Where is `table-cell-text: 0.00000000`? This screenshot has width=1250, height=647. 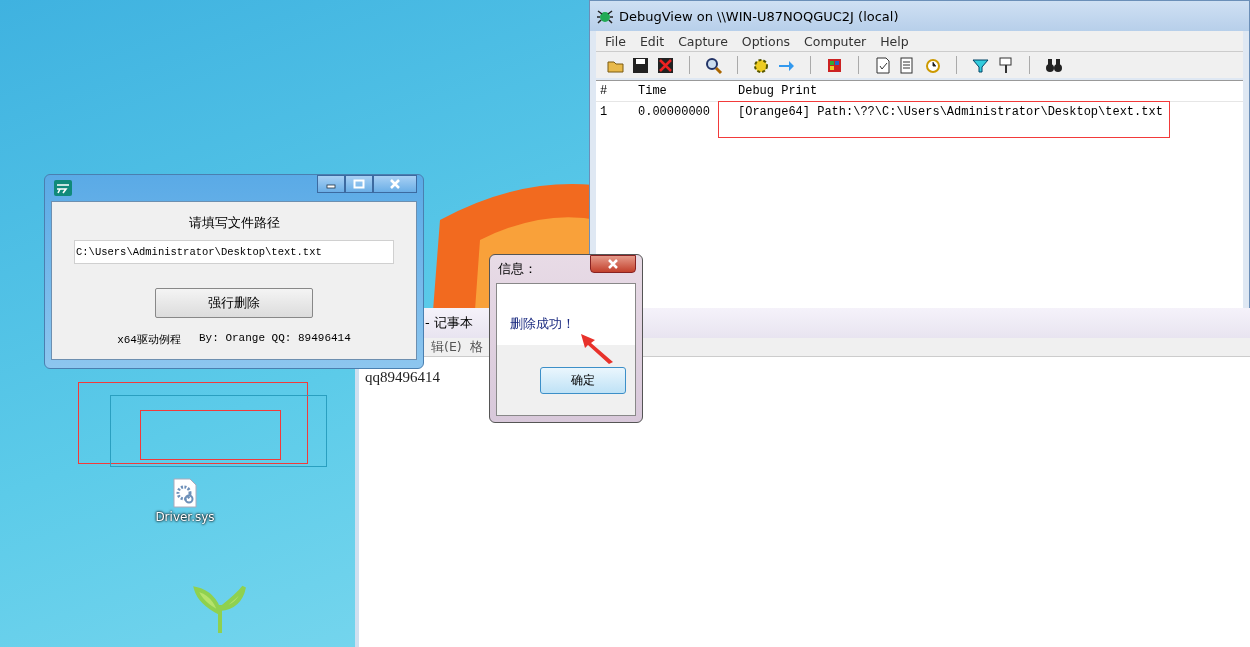 table-cell-text: 0.00000000 is located at coordinates (674, 112).